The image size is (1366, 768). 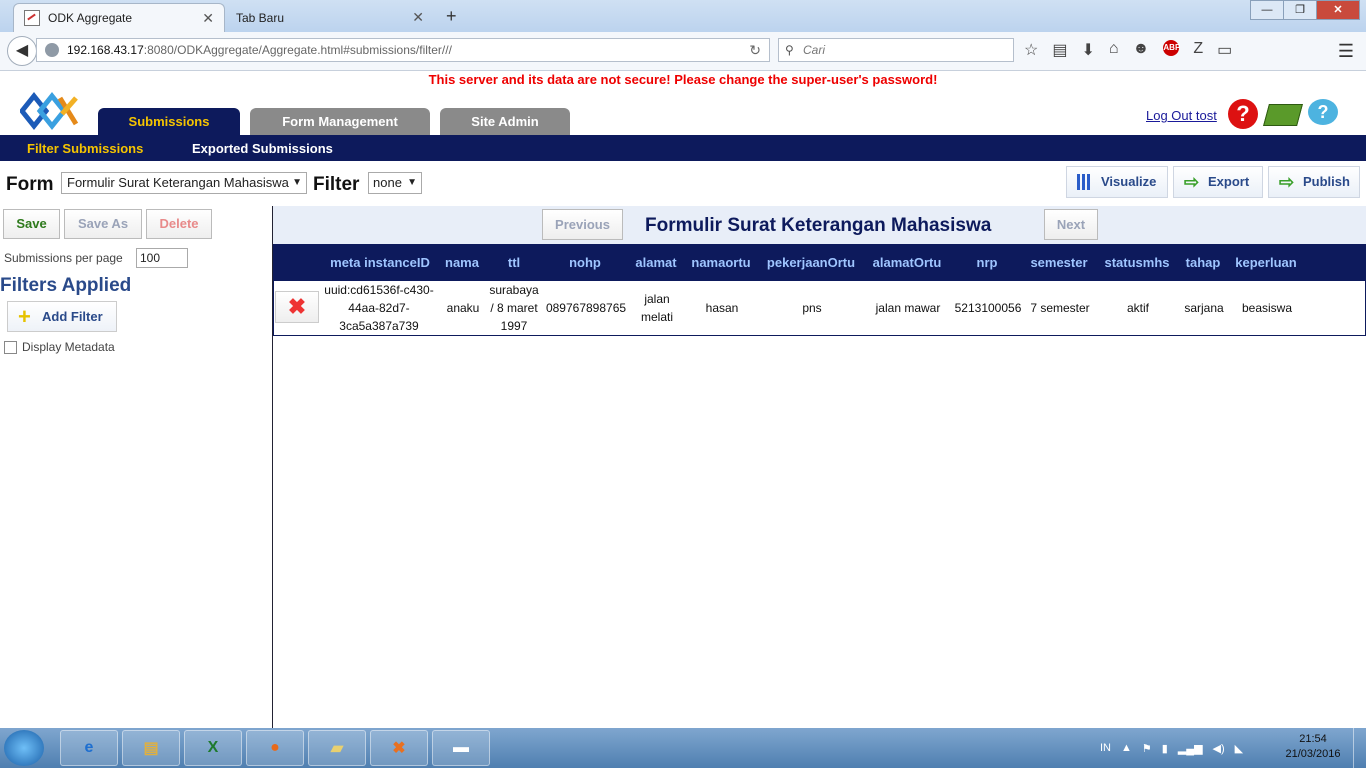 I want to click on previous-button: Previous, so click(x=582, y=224).